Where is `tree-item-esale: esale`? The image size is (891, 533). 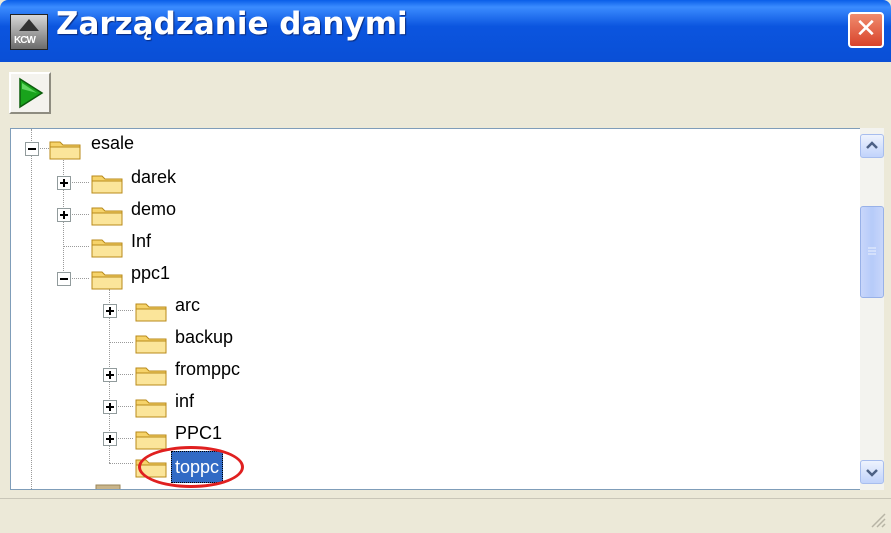 tree-item-esale: esale is located at coordinates (161, 149).